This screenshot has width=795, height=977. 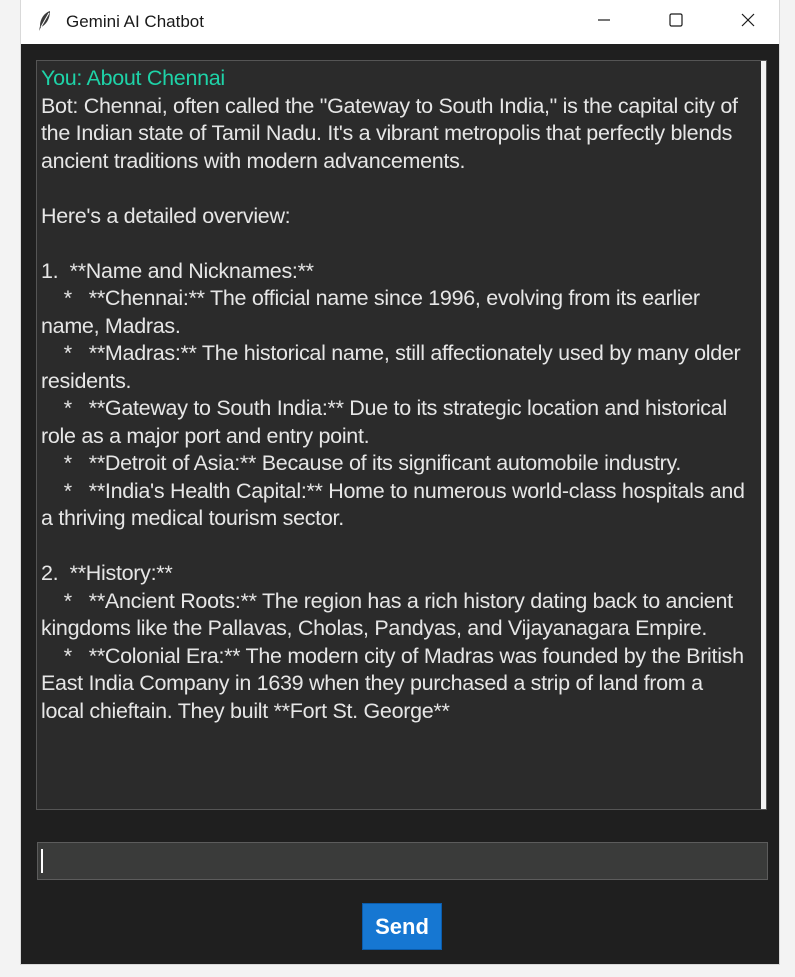 I want to click on message-input, so click(x=402, y=861).